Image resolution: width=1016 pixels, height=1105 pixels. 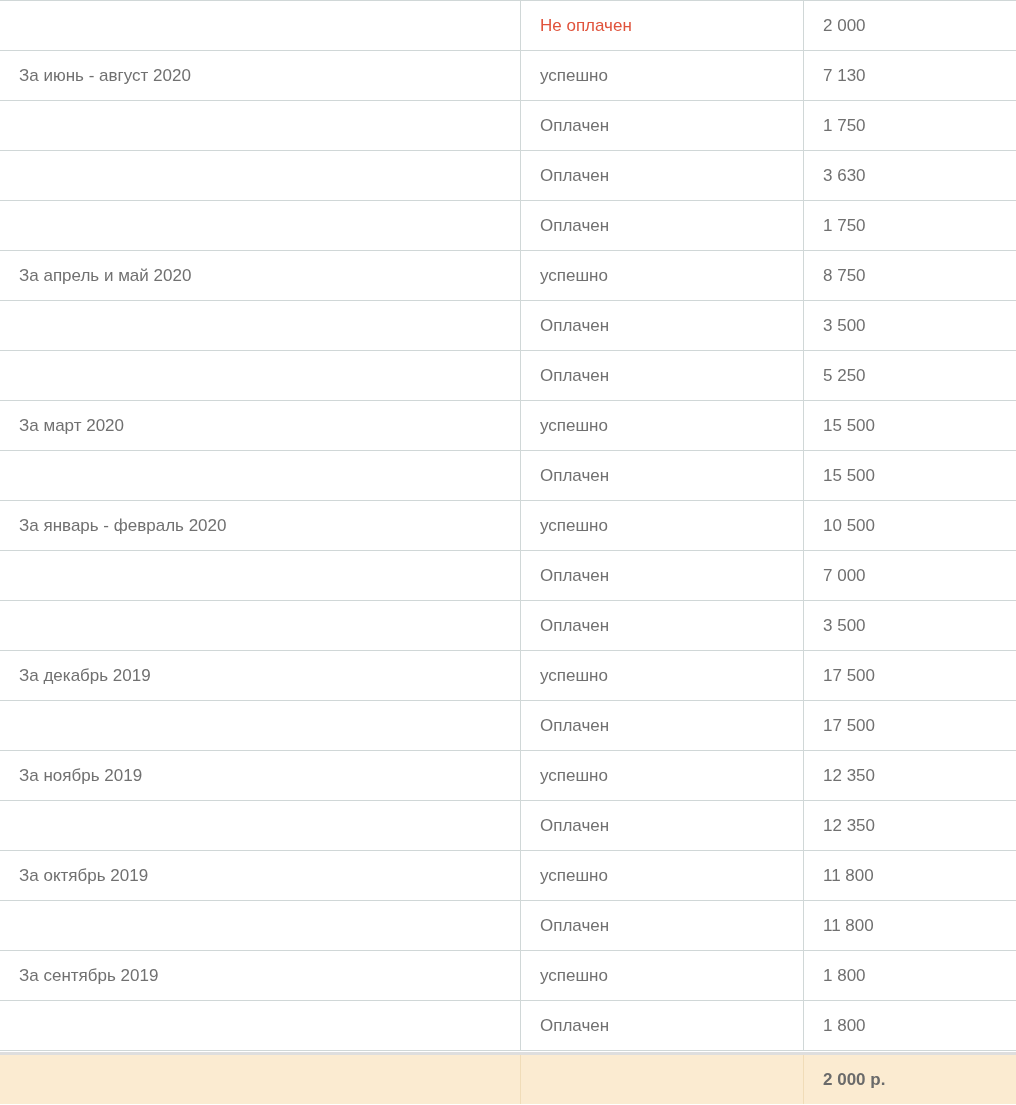 What do you see at coordinates (105, 275) in the screenshot?
I see `table-cell-text: За апрель и май 2020` at bounding box center [105, 275].